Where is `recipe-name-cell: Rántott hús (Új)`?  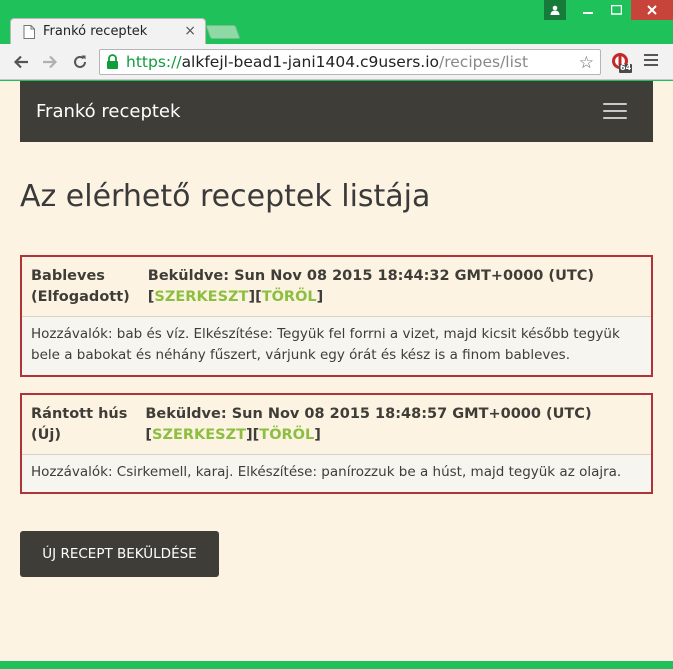
recipe-name-cell: Rántott hús (Új) is located at coordinates (79, 425).